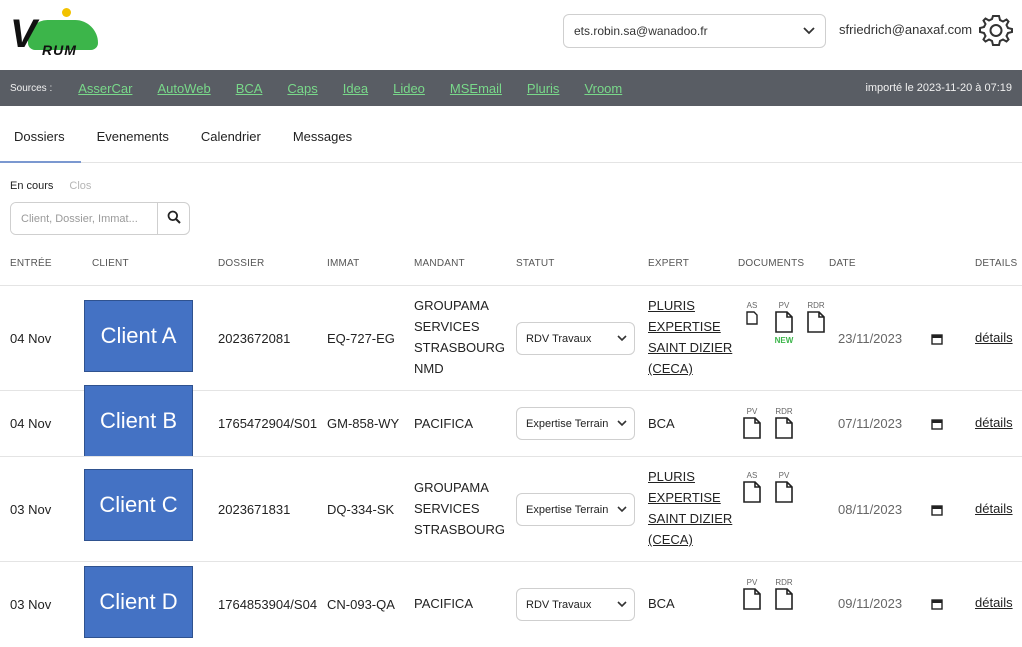 The image size is (1022, 647). What do you see at coordinates (603, 88) in the screenshot?
I see `source-link-vroom: Vroom` at bounding box center [603, 88].